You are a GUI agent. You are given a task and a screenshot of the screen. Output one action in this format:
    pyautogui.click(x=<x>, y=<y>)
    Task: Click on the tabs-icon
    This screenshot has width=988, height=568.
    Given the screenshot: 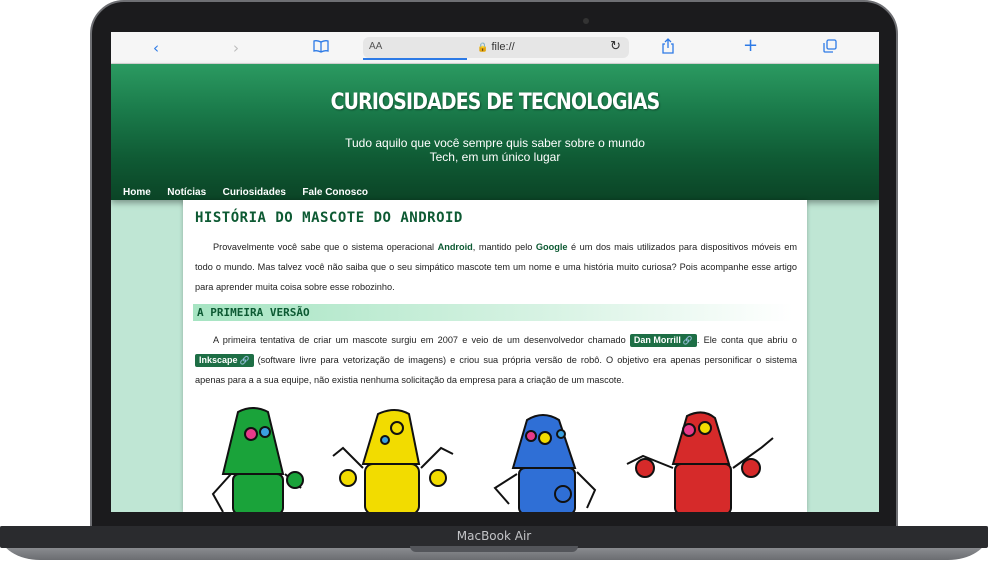 What is the action you would take?
    pyautogui.click(x=830, y=48)
    